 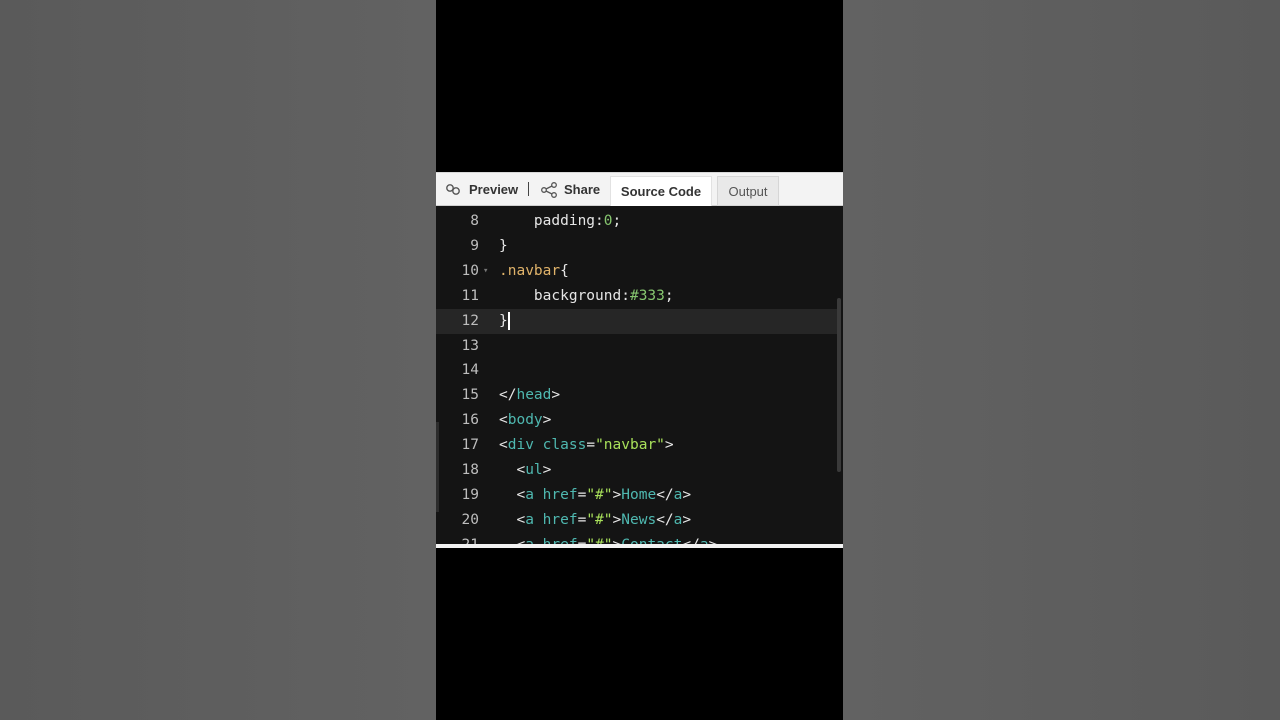 I want to click on code-line: 12}, so click(x=637, y=321).